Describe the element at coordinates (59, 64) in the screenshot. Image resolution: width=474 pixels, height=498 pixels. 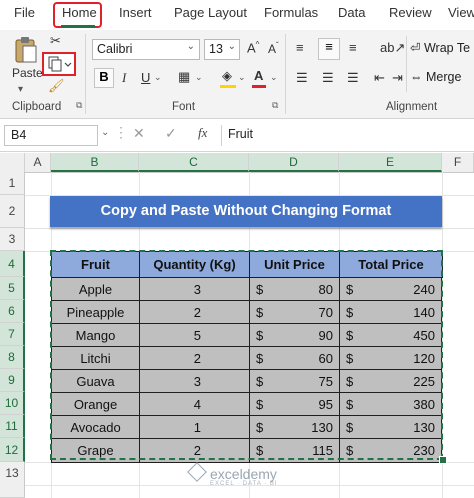
I see `copy-button-highlight` at that location.